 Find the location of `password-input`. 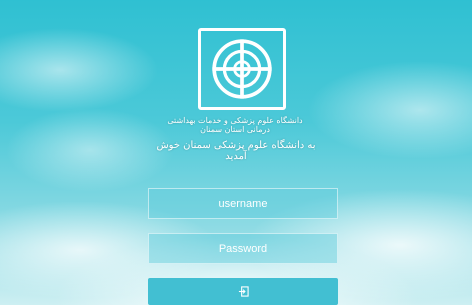

password-input is located at coordinates (243, 248).